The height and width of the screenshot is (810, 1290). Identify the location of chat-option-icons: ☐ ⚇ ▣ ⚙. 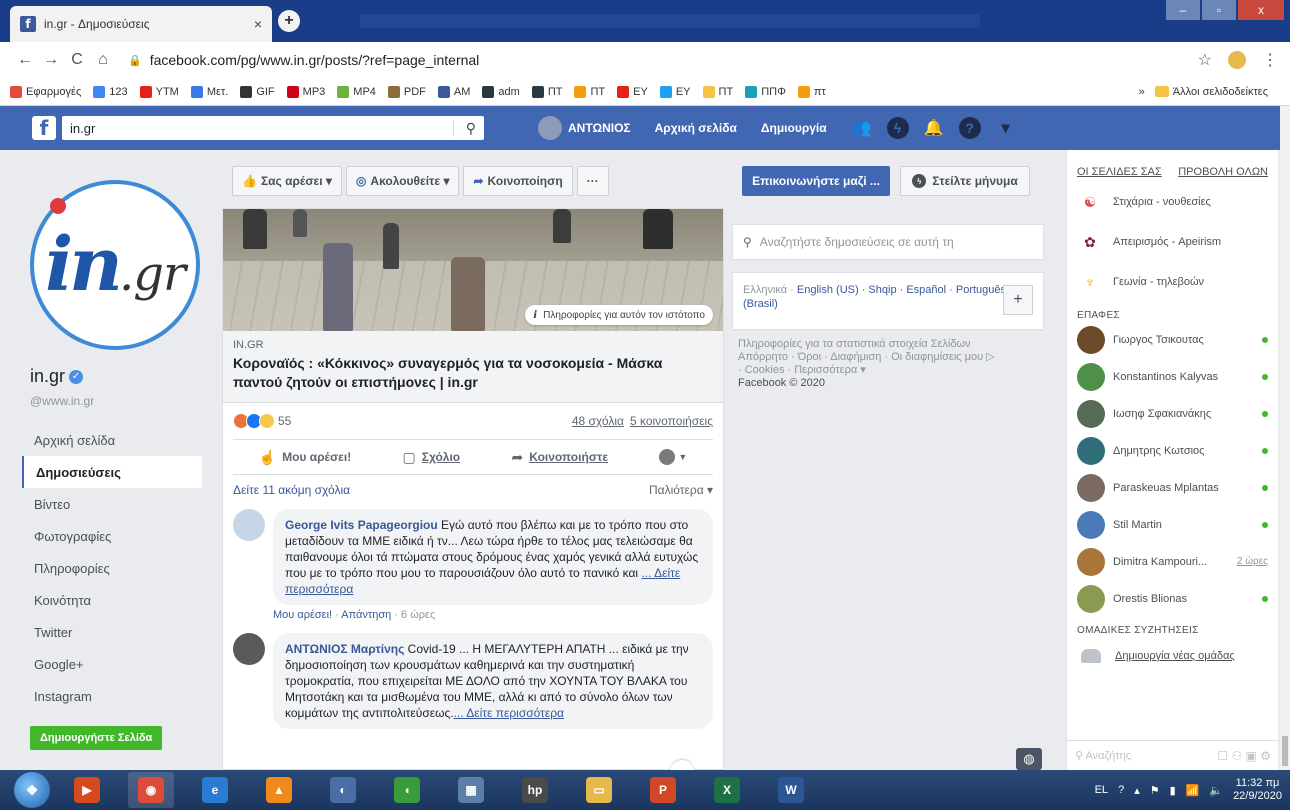
(1244, 756).